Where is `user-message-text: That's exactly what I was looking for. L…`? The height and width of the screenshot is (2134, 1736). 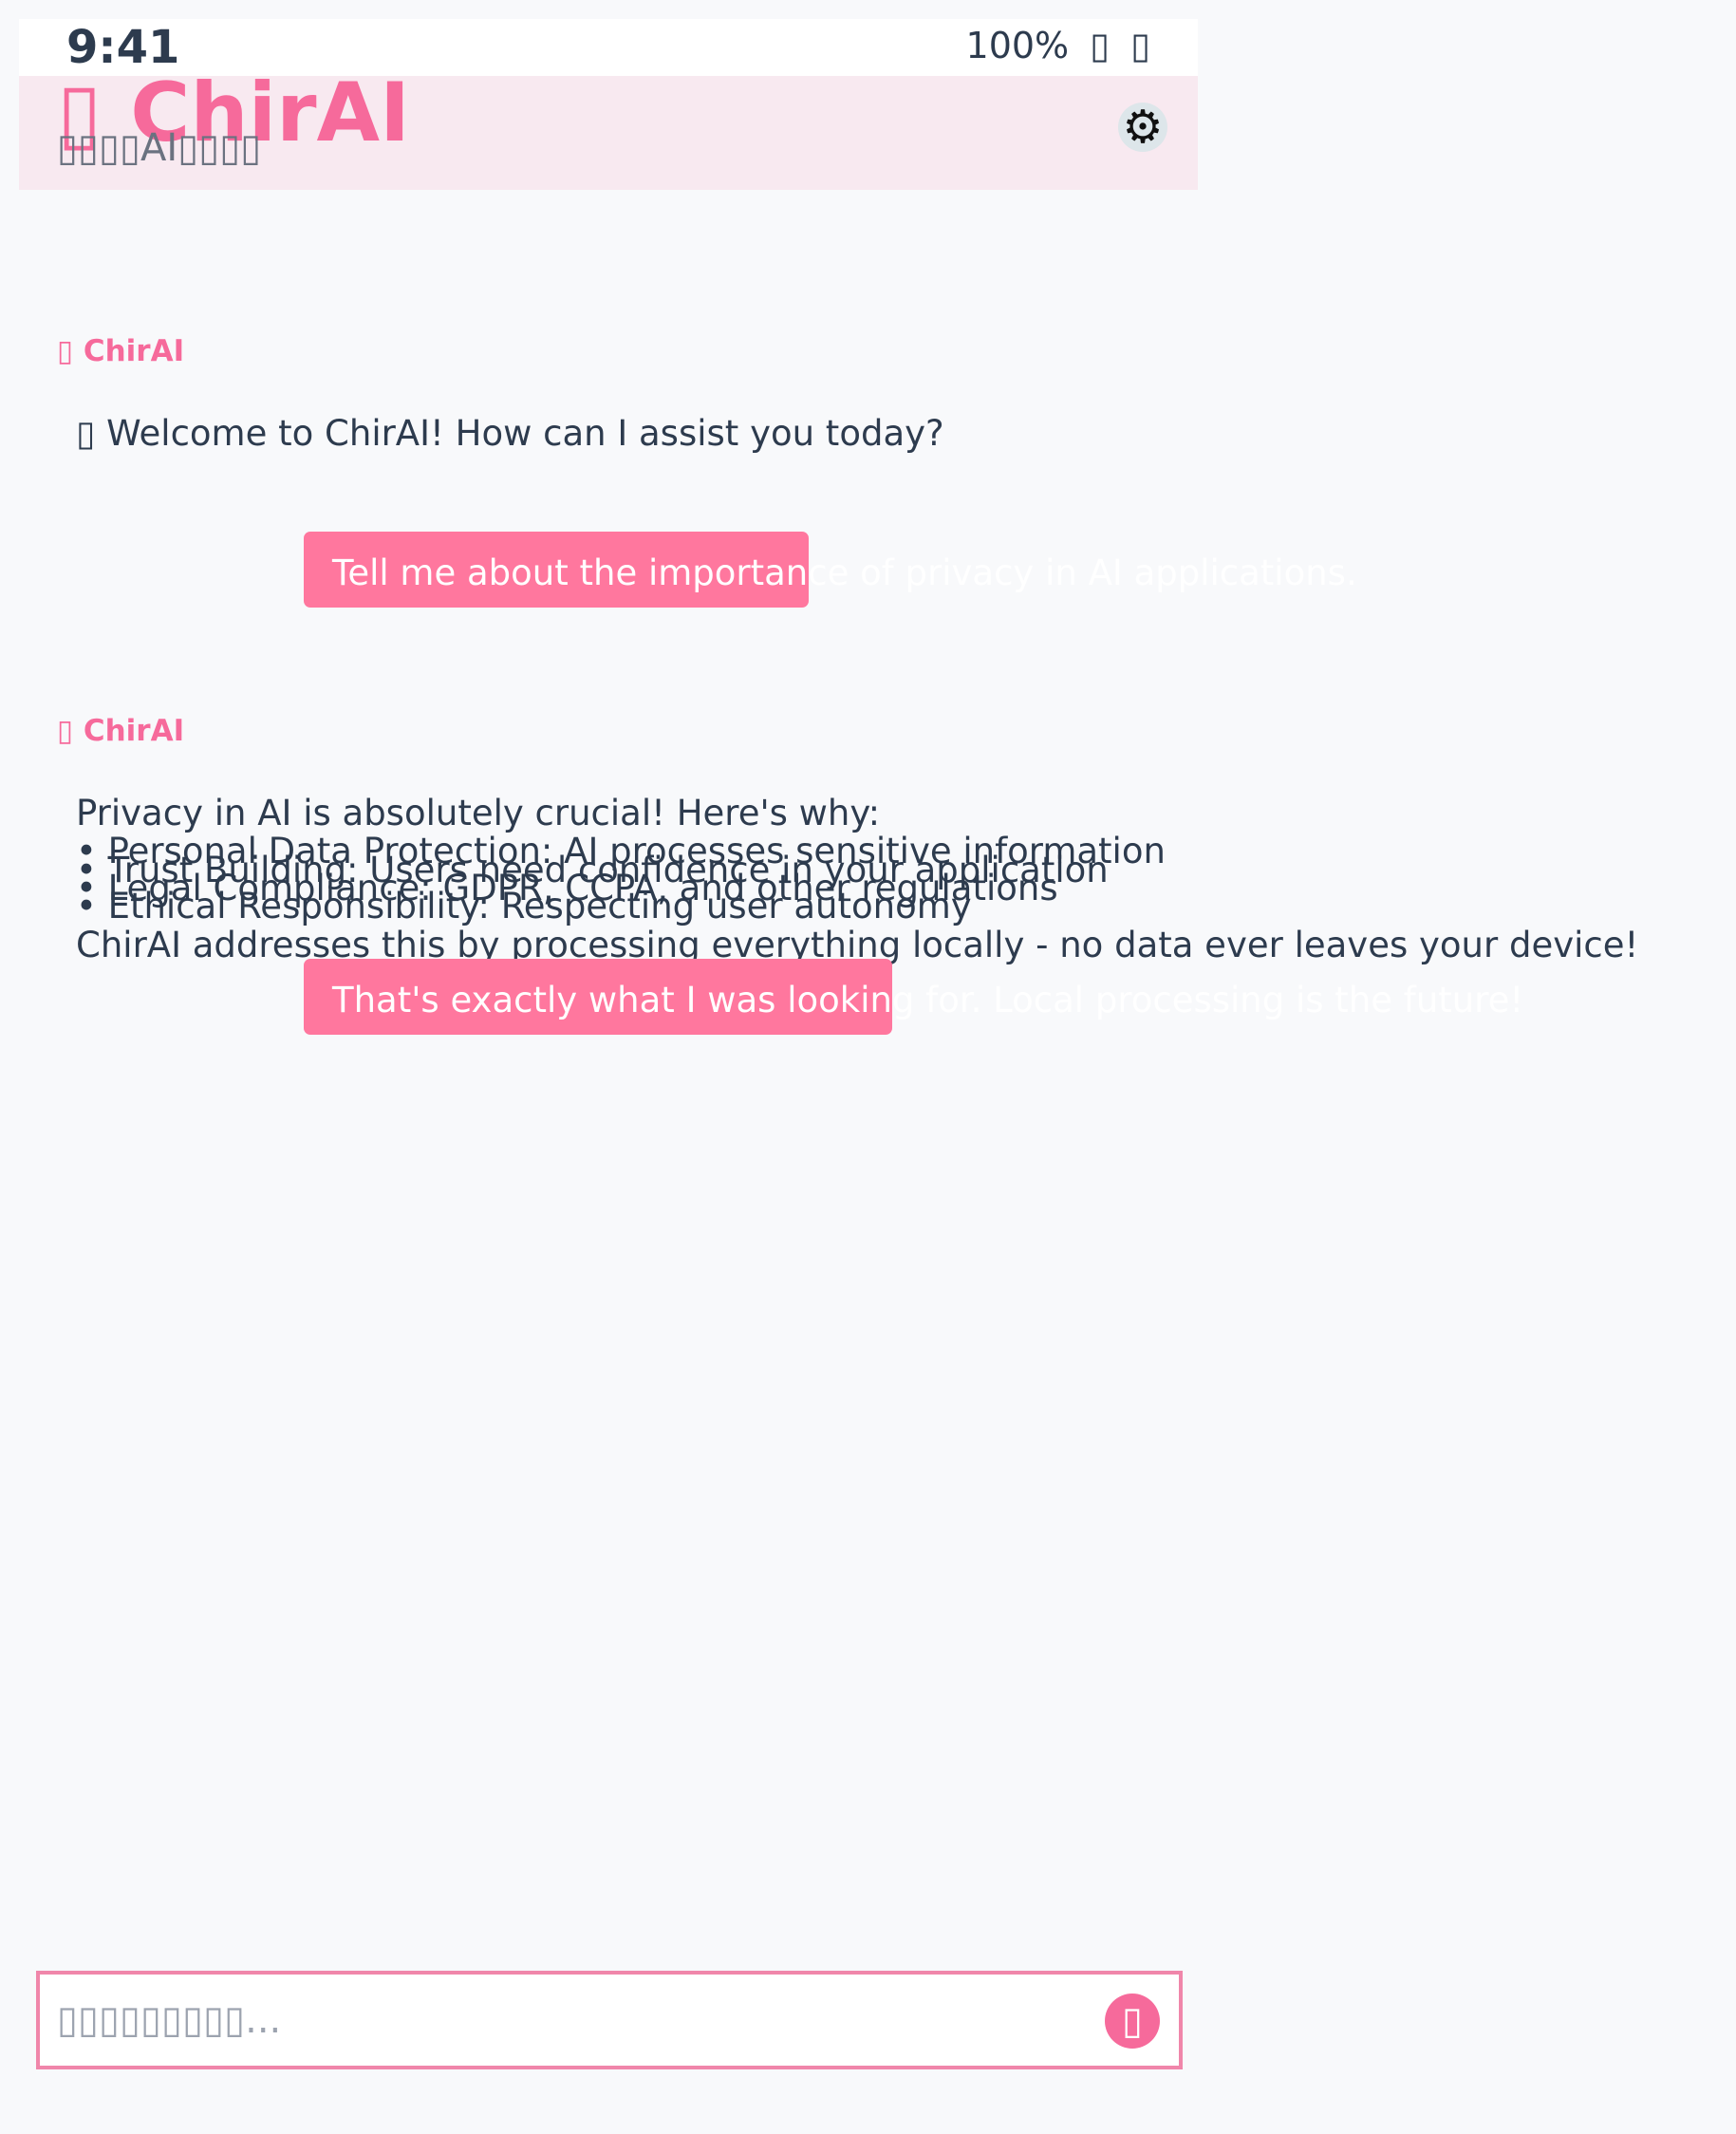 user-message-text: That's exactly what I was looking for. L… is located at coordinates (928, 1000).